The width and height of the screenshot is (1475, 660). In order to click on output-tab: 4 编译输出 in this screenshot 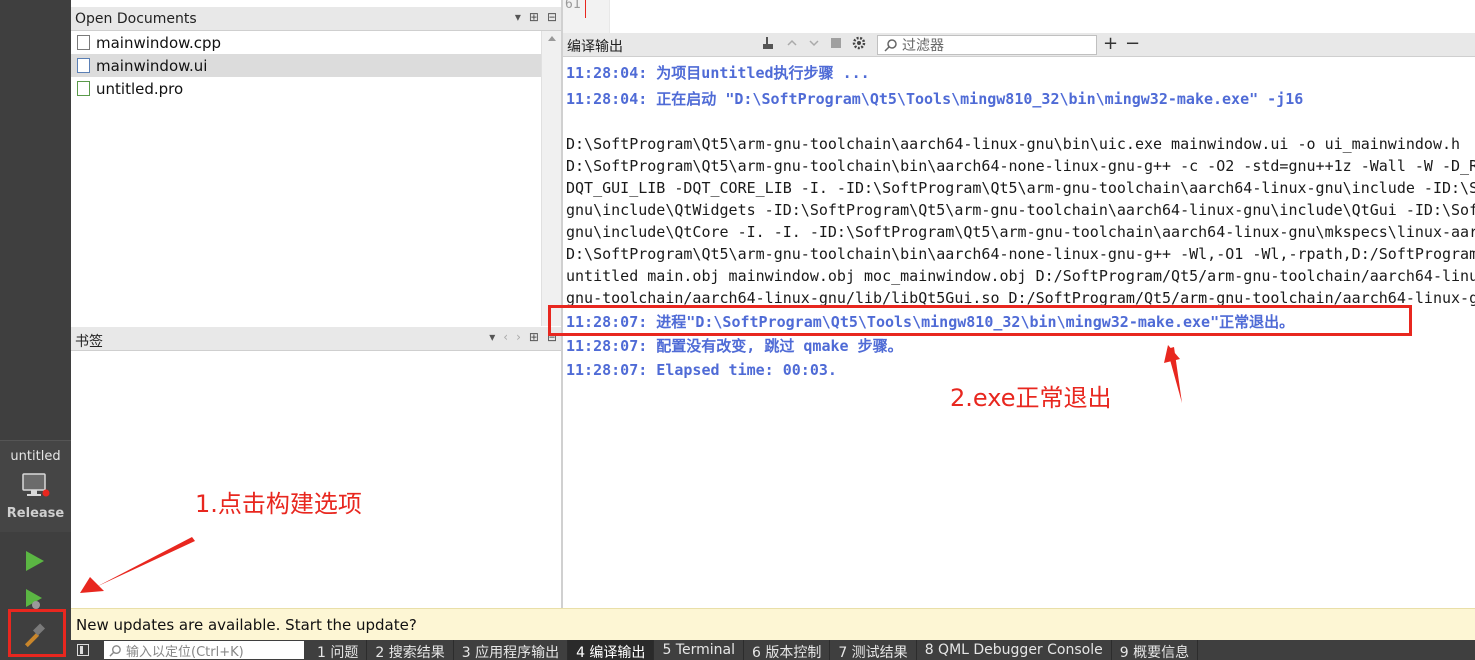, I will do `click(611, 650)`.